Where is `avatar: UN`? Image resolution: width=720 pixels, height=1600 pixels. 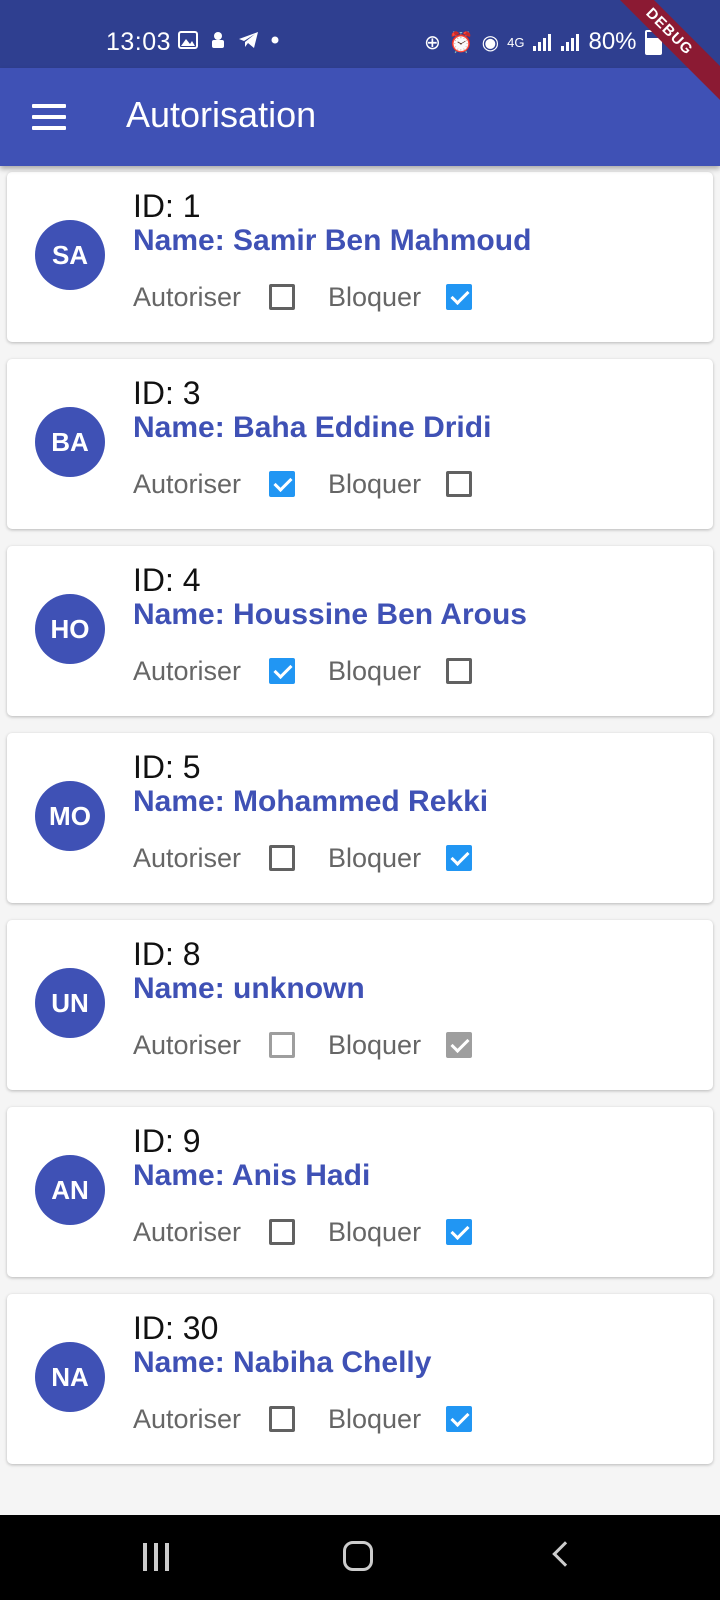
avatar: UN is located at coordinates (70, 1003).